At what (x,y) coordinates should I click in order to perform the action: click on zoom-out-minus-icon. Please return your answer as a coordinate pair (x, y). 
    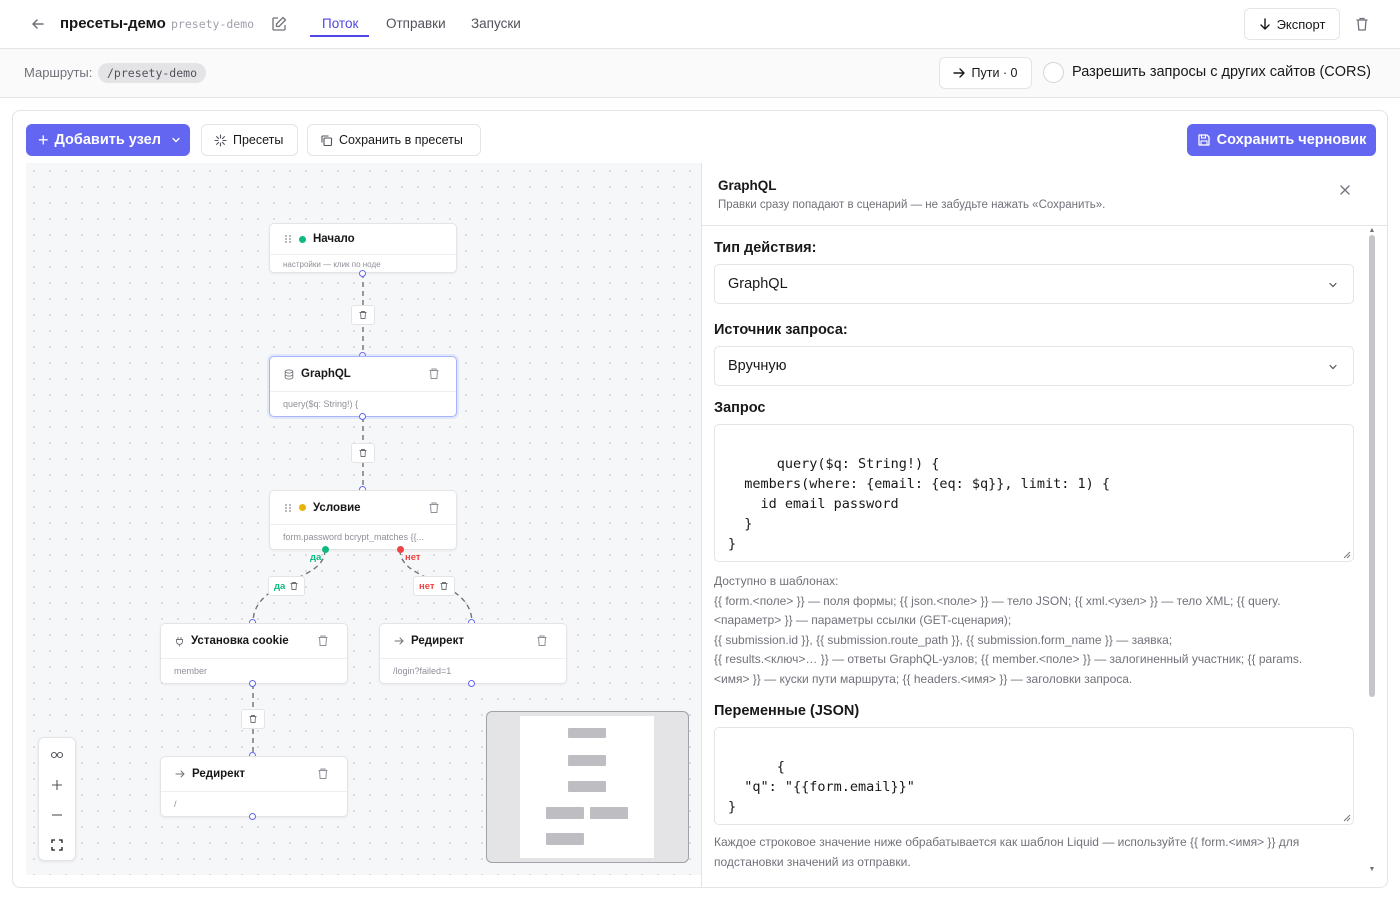
    Looking at the image, I should click on (57, 815).